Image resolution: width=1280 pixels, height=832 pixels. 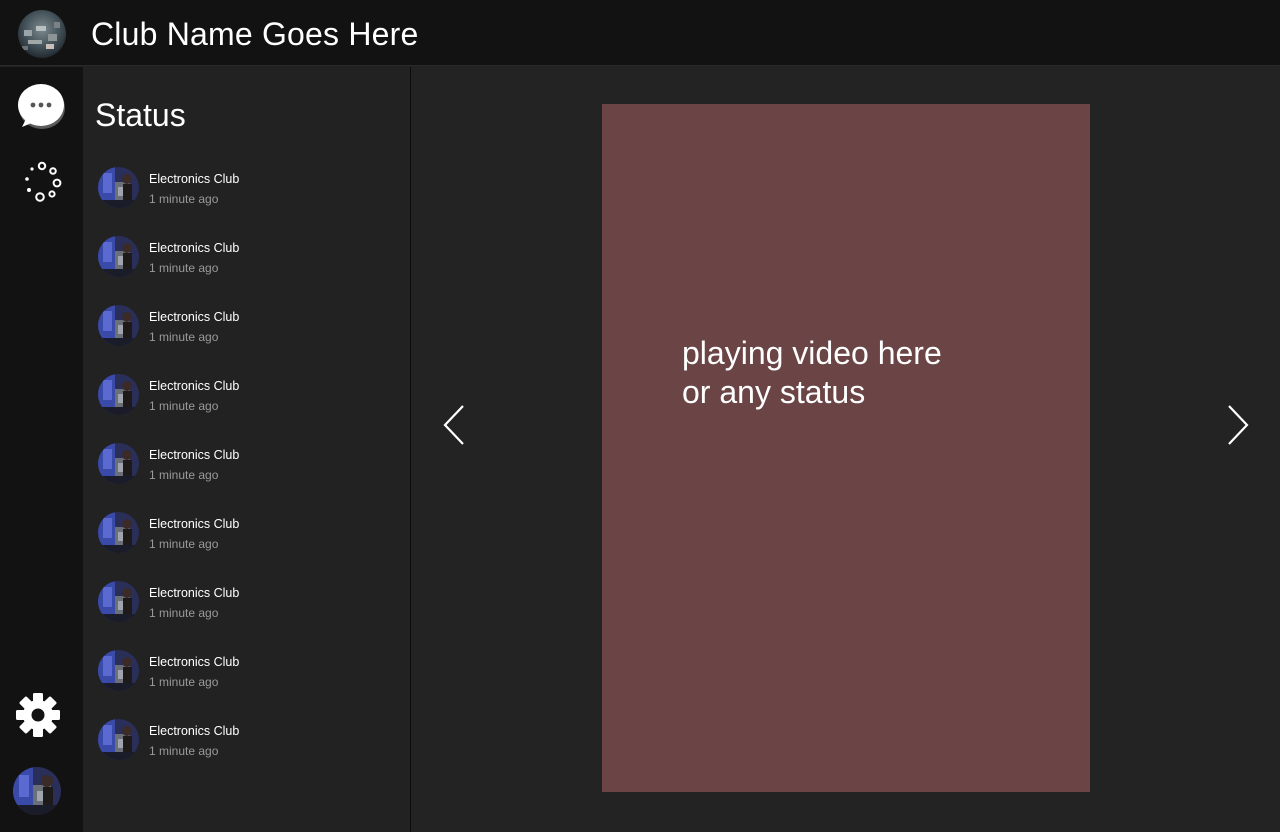 I want to click on chevron-right-icon, so click(x=1238, y=425).